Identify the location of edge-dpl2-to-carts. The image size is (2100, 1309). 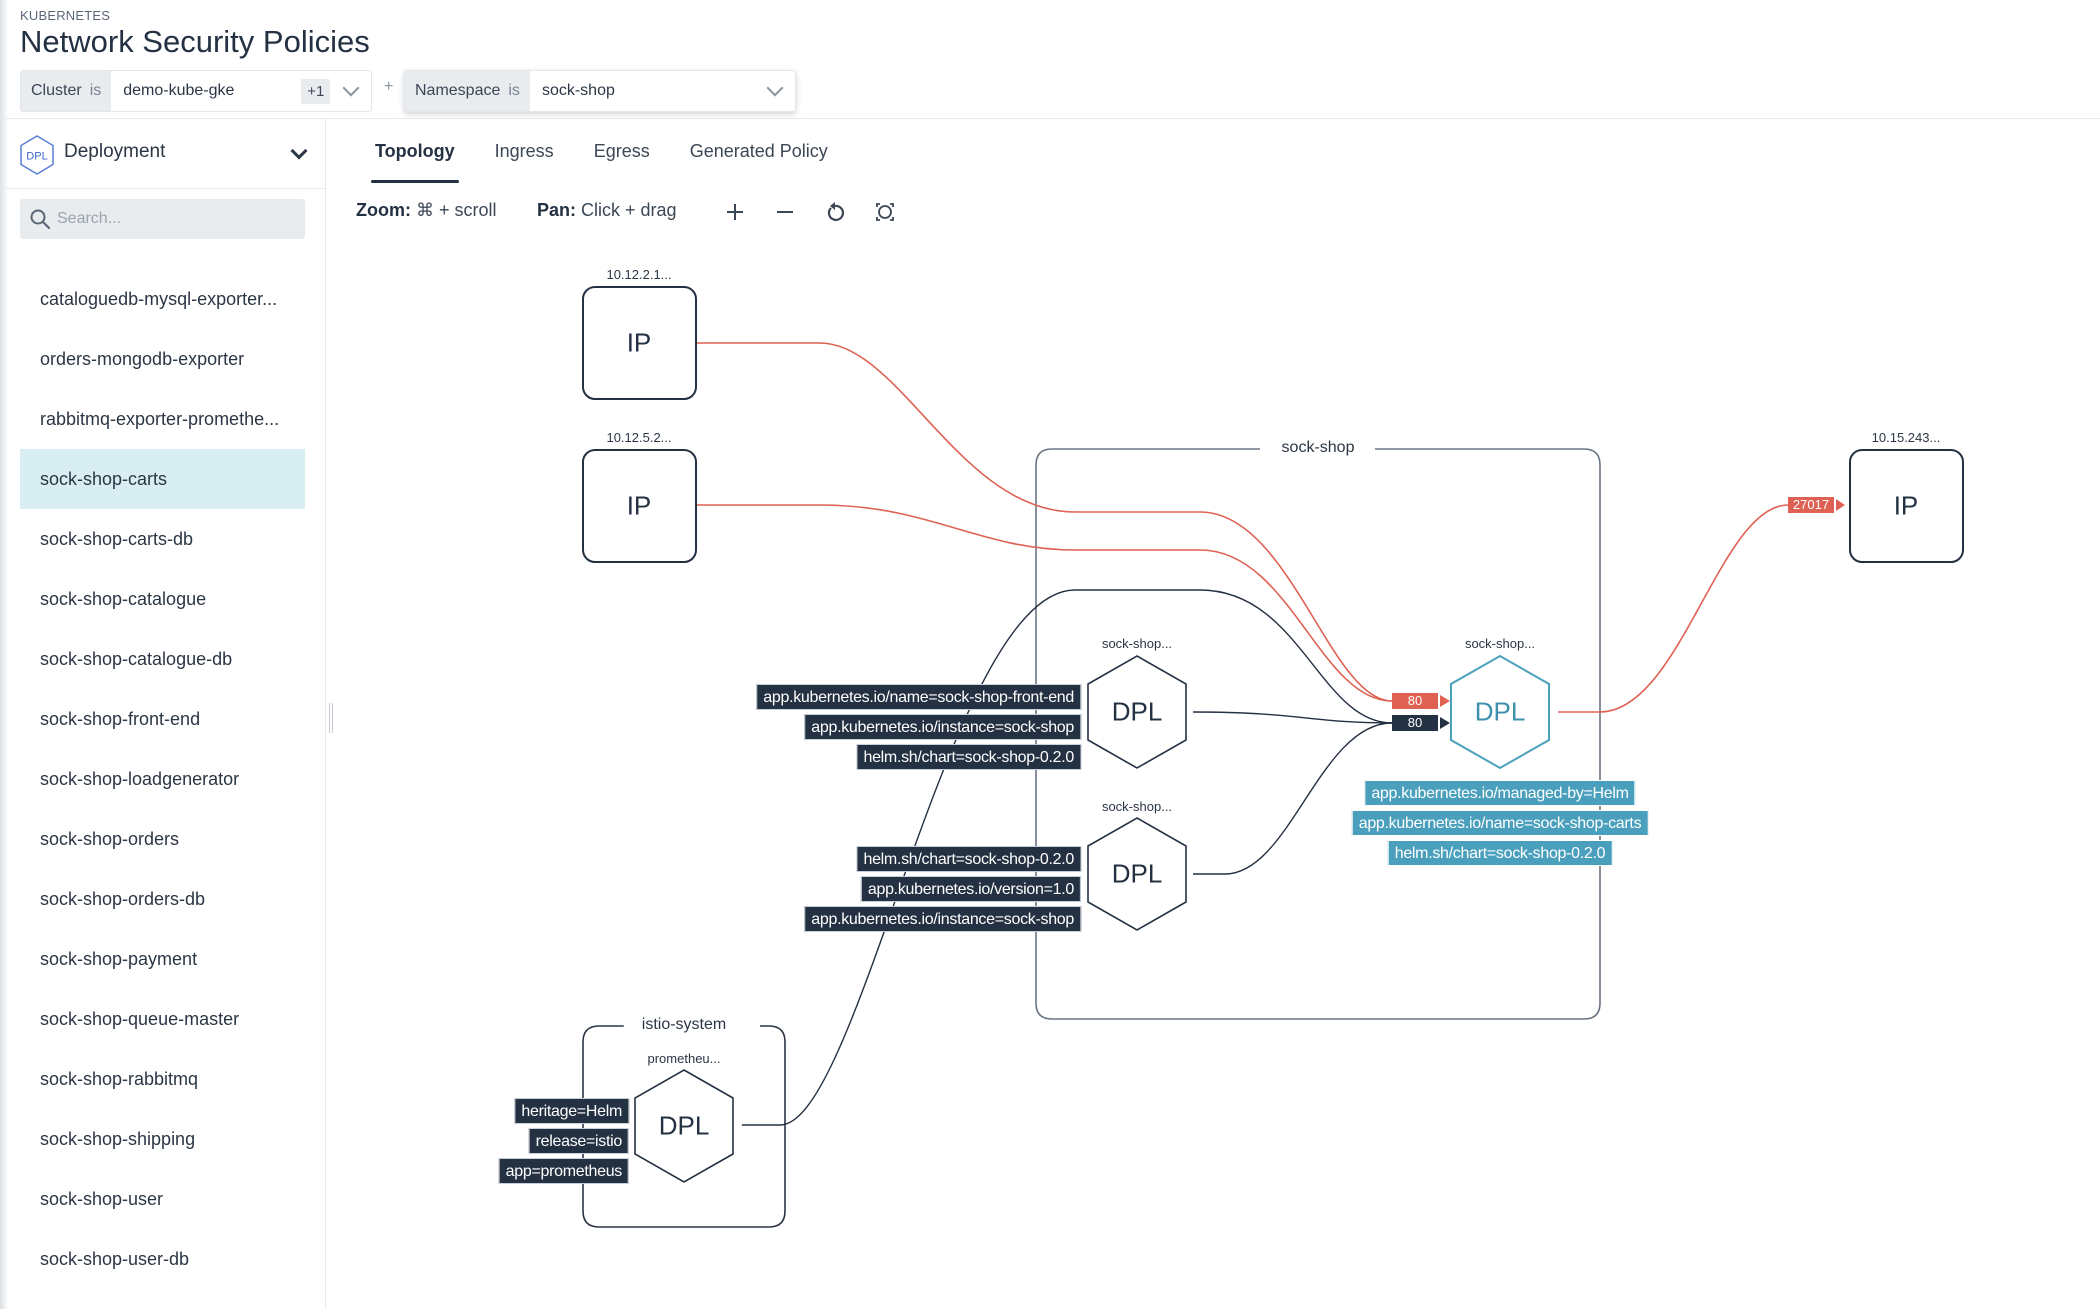
(1293, 798).